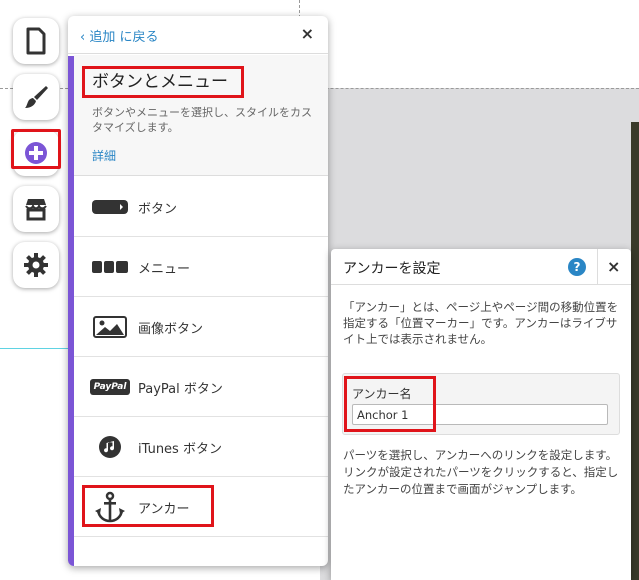  I want to click on paypal-badge-text: PayPal, so click(110, 387).